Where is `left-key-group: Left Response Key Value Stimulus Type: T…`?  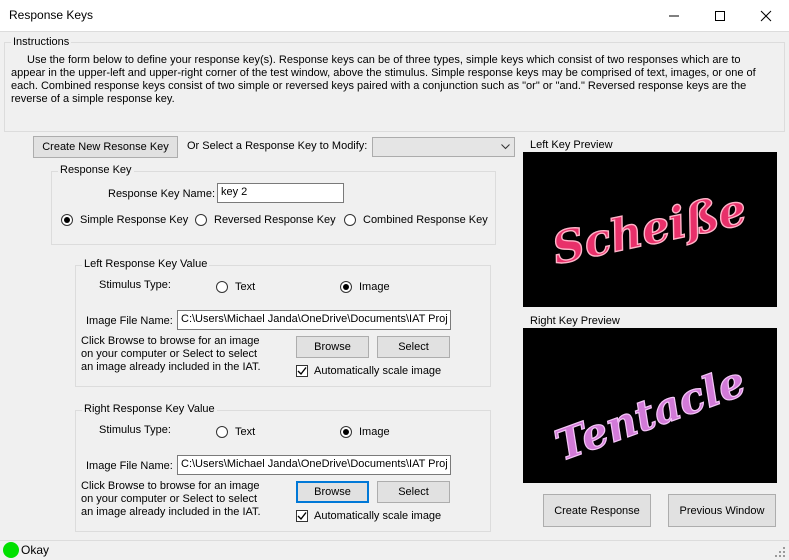 left-key-group: Left Response Key Value Stimulus Type: T… is located at coordinates (283, 322).